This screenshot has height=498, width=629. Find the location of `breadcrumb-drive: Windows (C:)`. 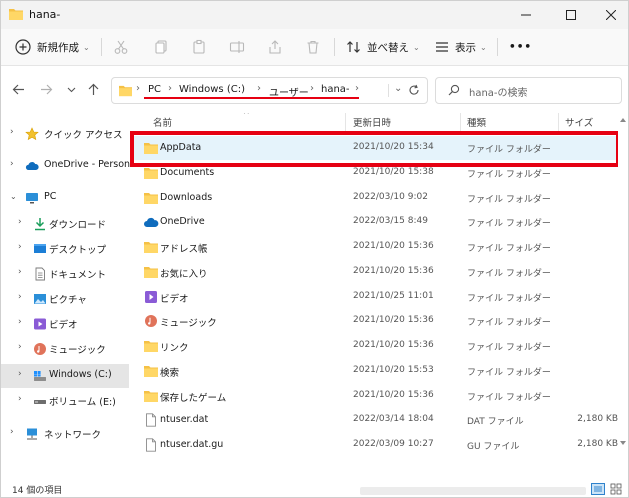

breadcrumb-drive: Windows (C:) is located at coordinates (212, 89).